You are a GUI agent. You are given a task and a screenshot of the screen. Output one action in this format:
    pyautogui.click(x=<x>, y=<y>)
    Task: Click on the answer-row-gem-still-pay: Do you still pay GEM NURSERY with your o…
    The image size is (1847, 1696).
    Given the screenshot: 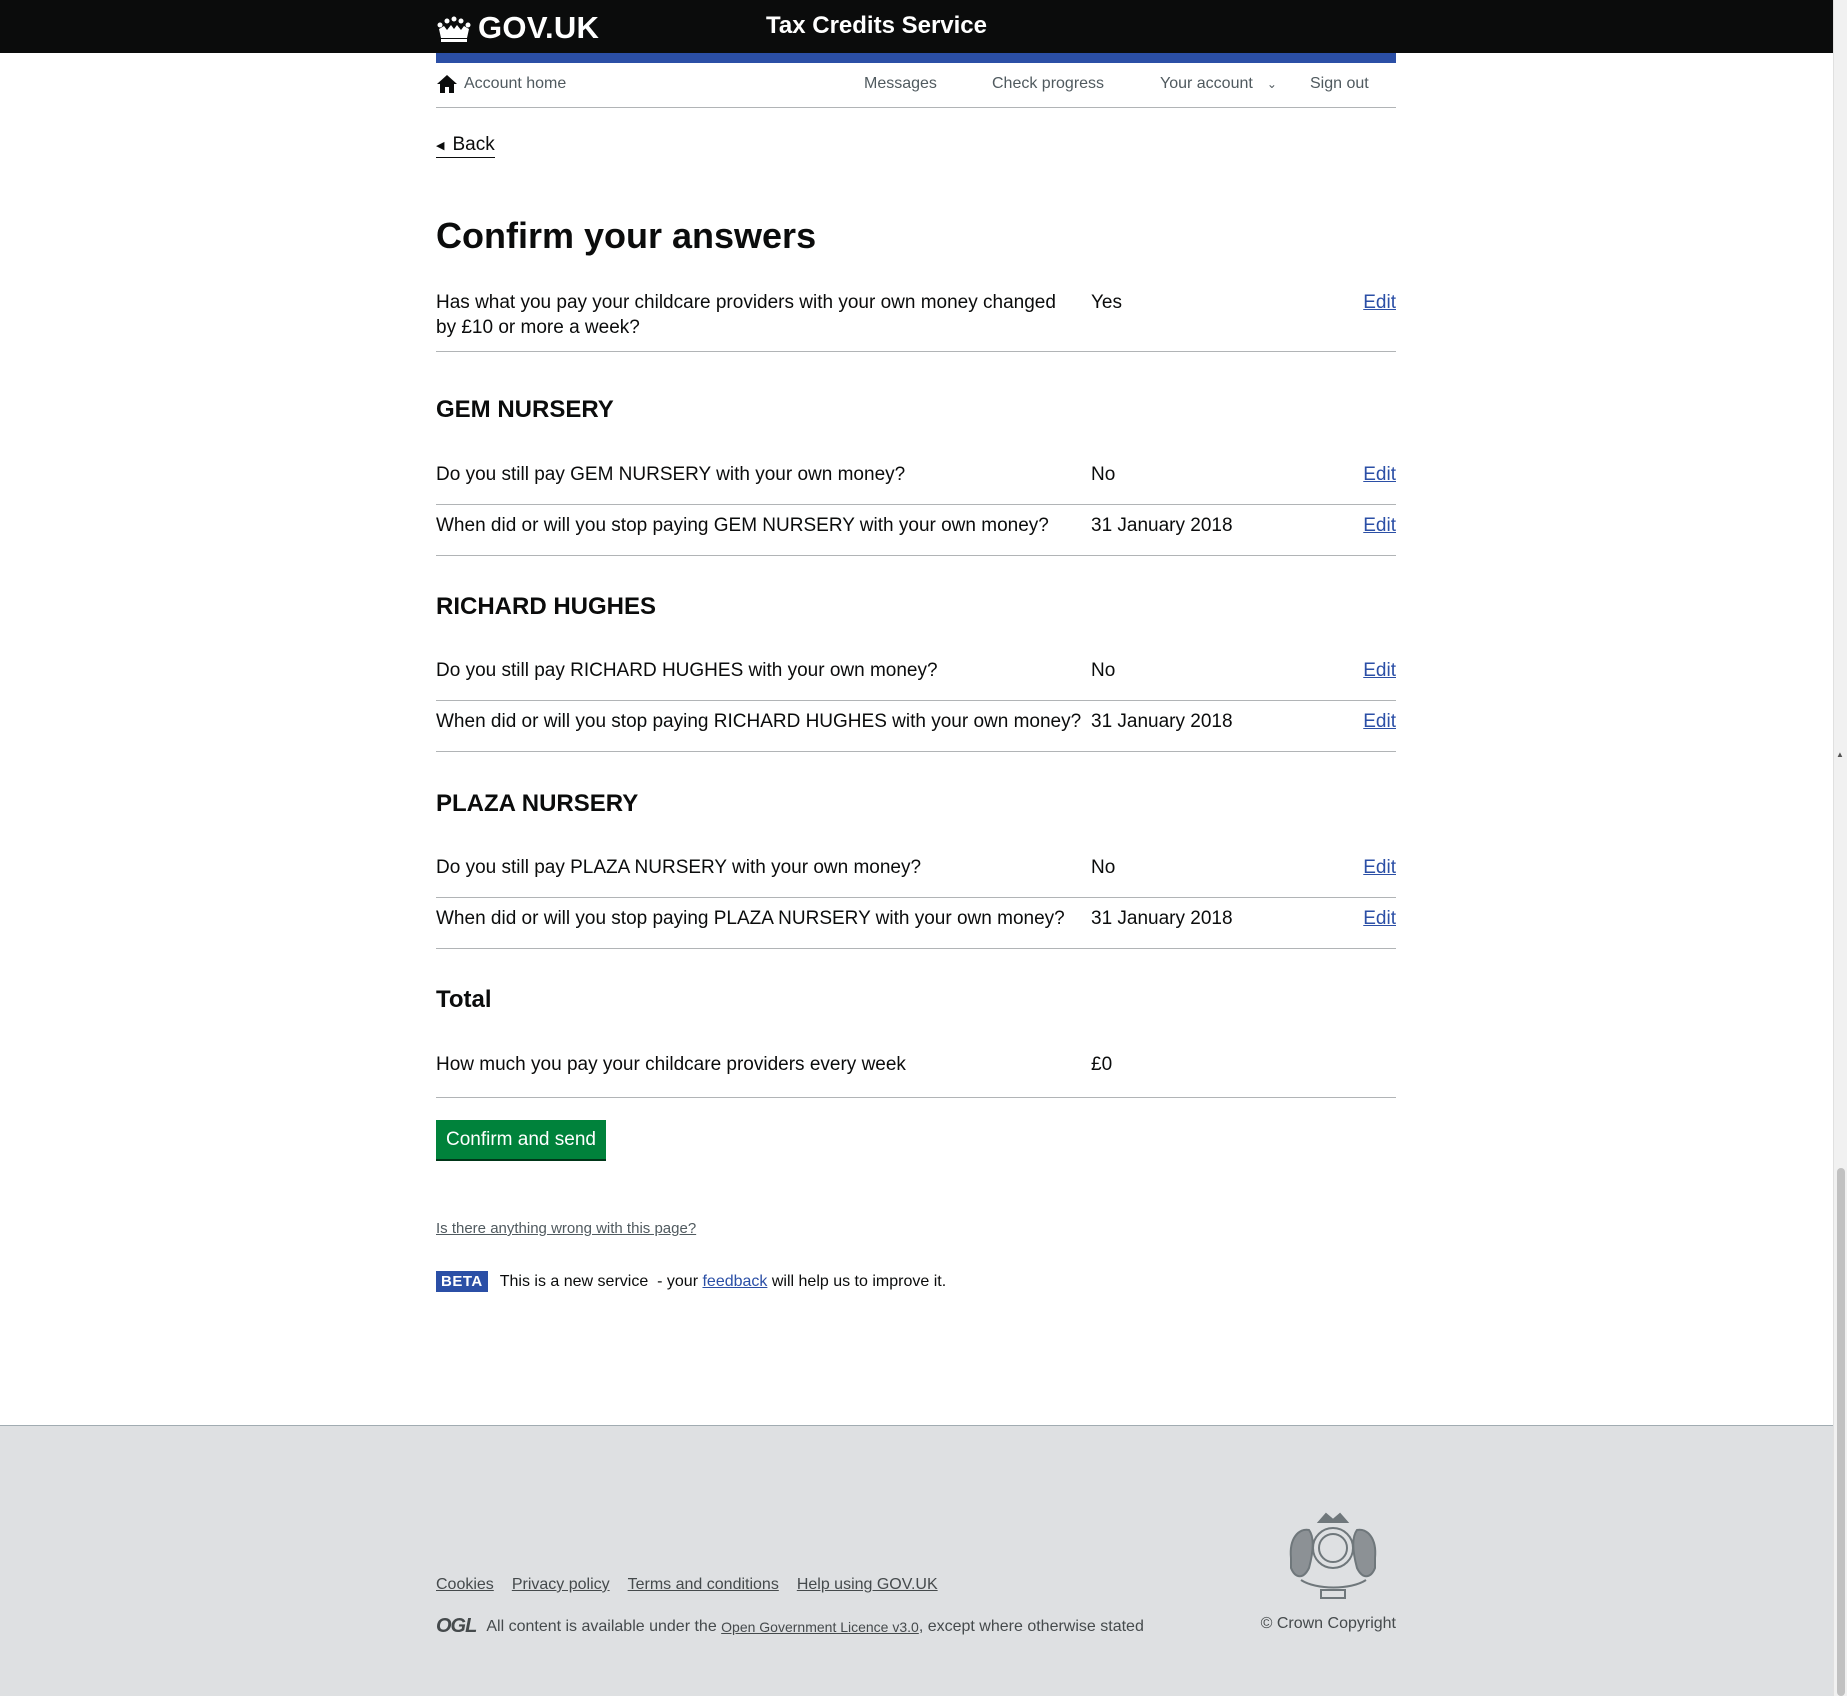 What is the action you would take?
    pyautogui.click(x=916, y=483)
    